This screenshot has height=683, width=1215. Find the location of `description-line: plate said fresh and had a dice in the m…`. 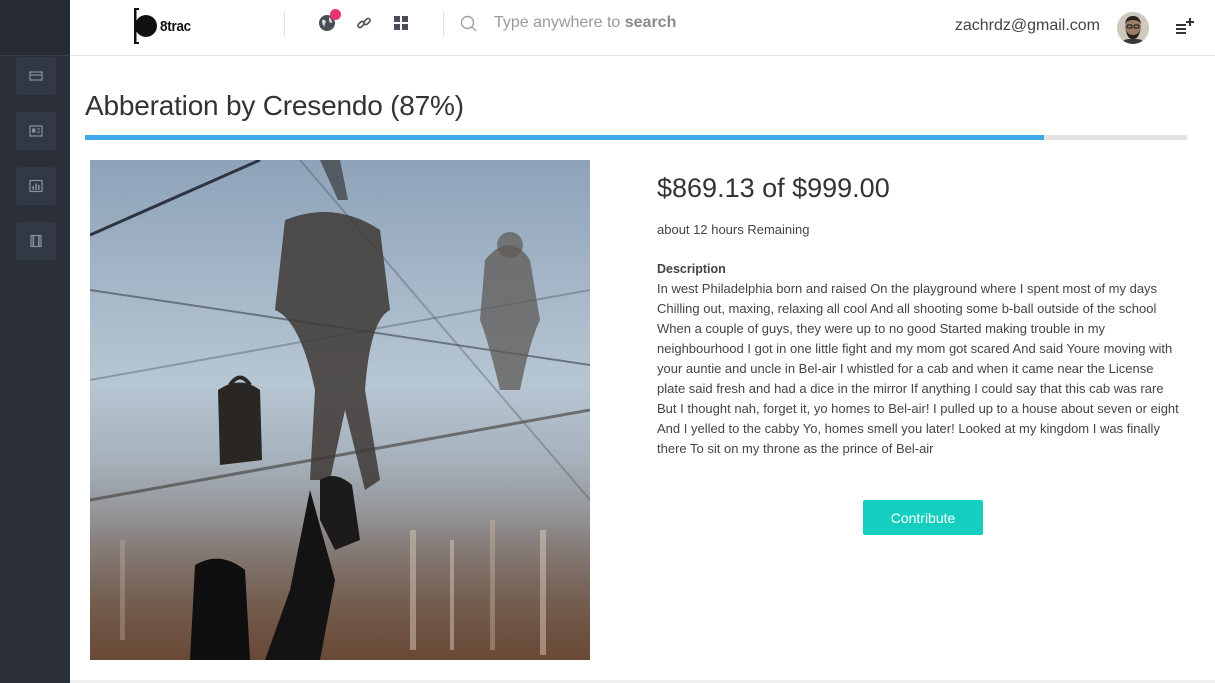

description-line: plate said fresh and had a dice in the m… is located at coordinates (910, 388).